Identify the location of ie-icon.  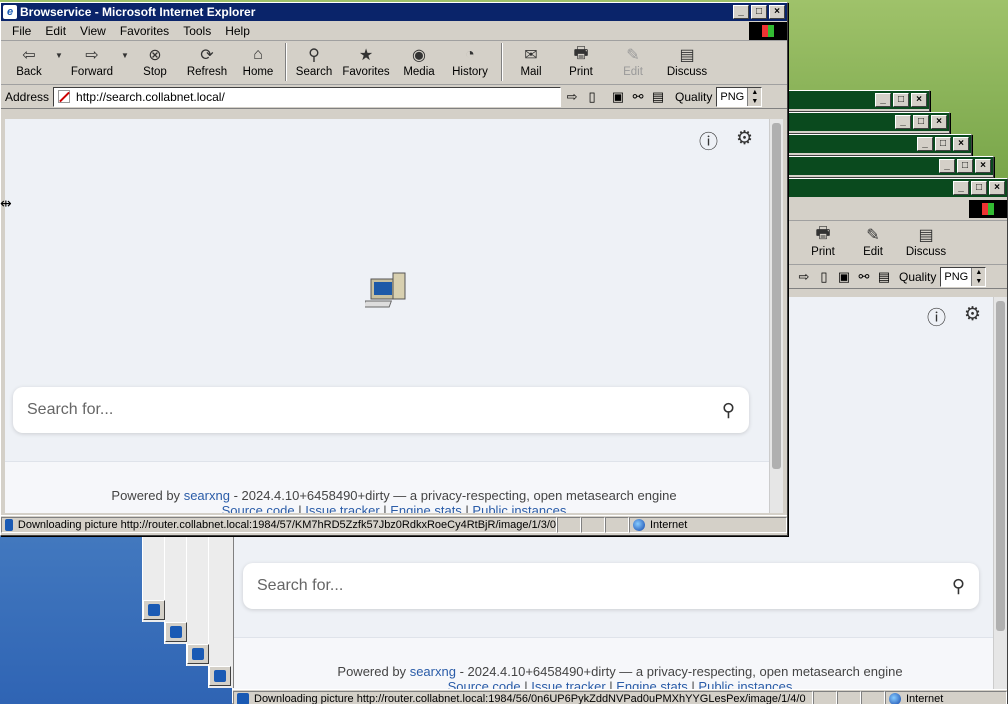
(154, 610).